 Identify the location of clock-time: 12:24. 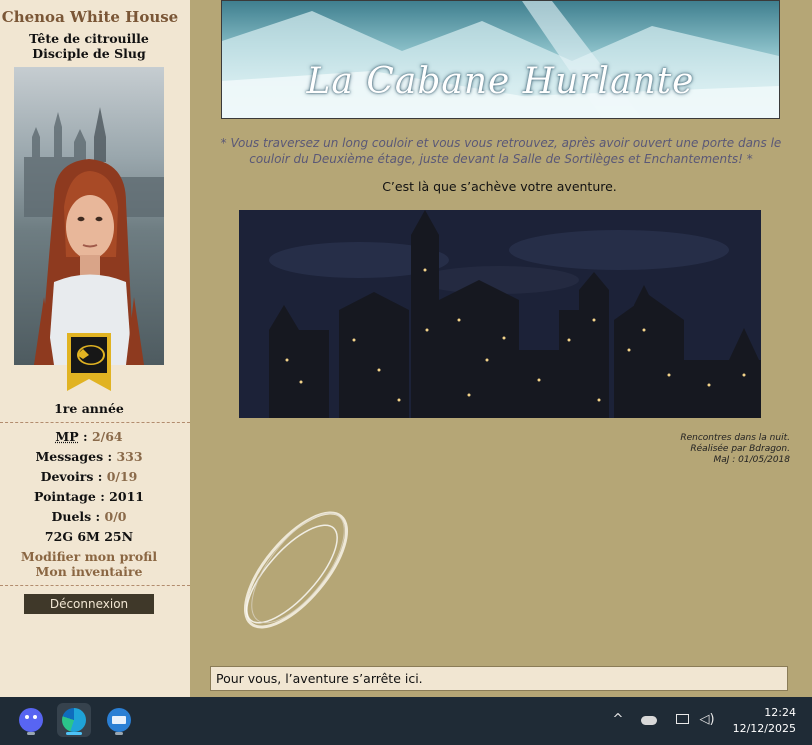
(780, 712).